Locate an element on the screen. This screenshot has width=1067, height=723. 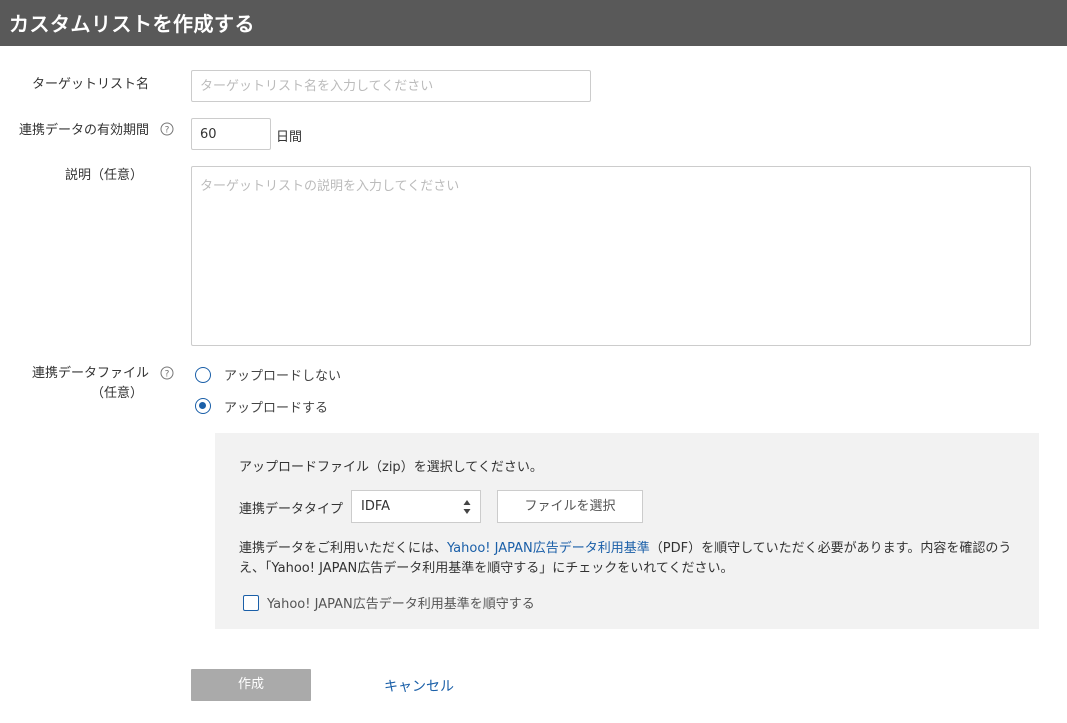
sort-arrows-icon is located at coordinates (467, 507).